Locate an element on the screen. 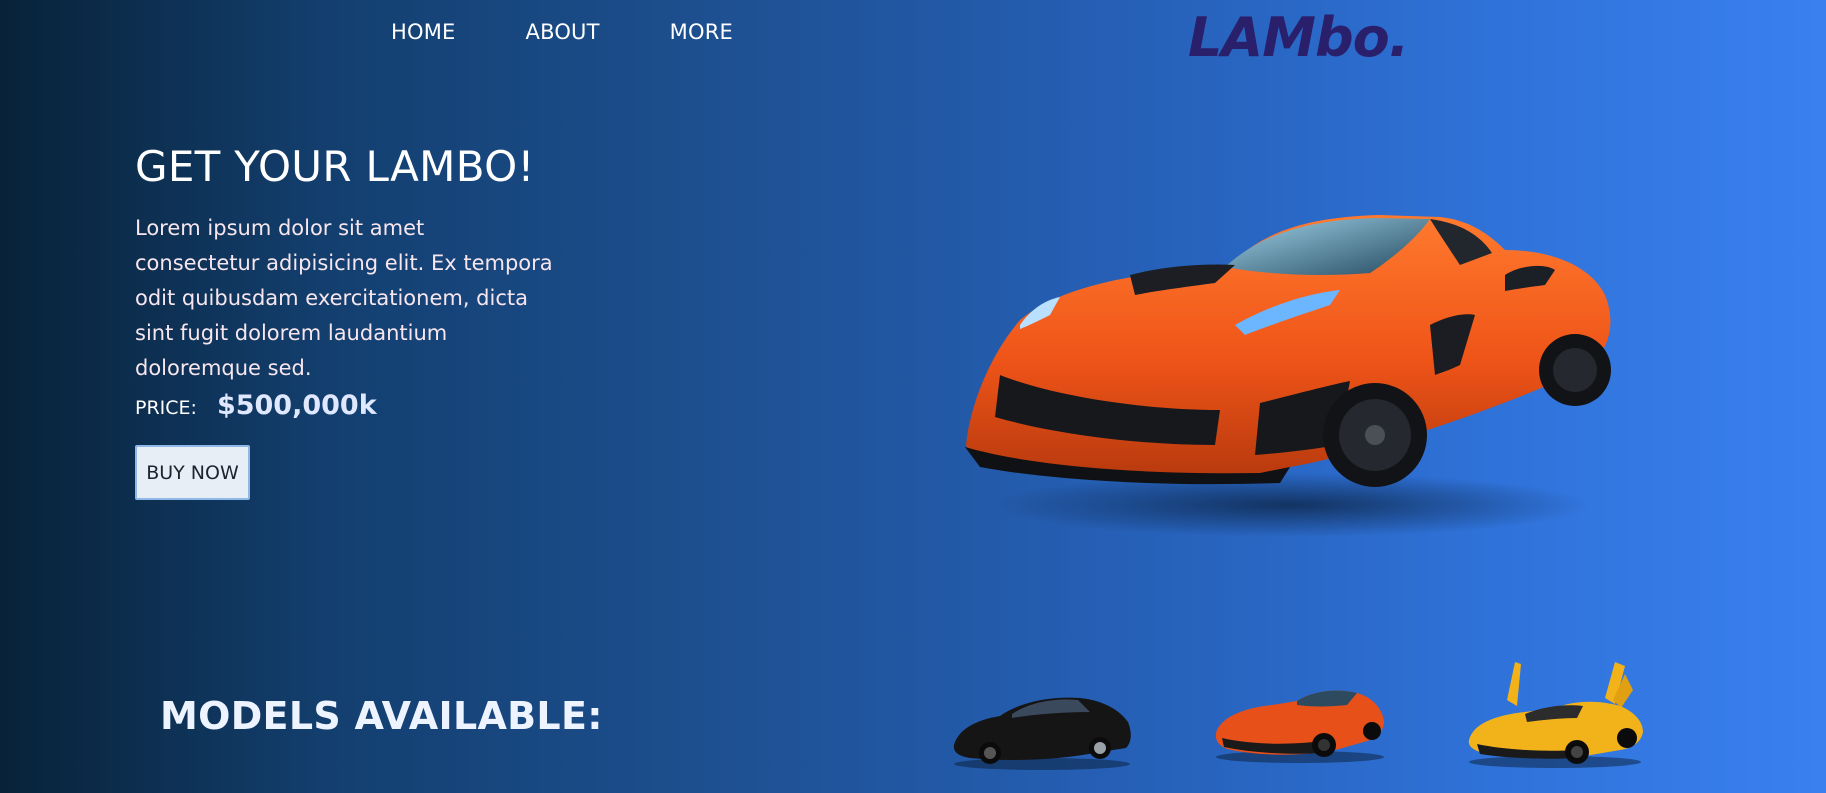 This screenshot has width=1826, height=793. price-row: PRICE: $500,000k is located at coordinates (345, 405).